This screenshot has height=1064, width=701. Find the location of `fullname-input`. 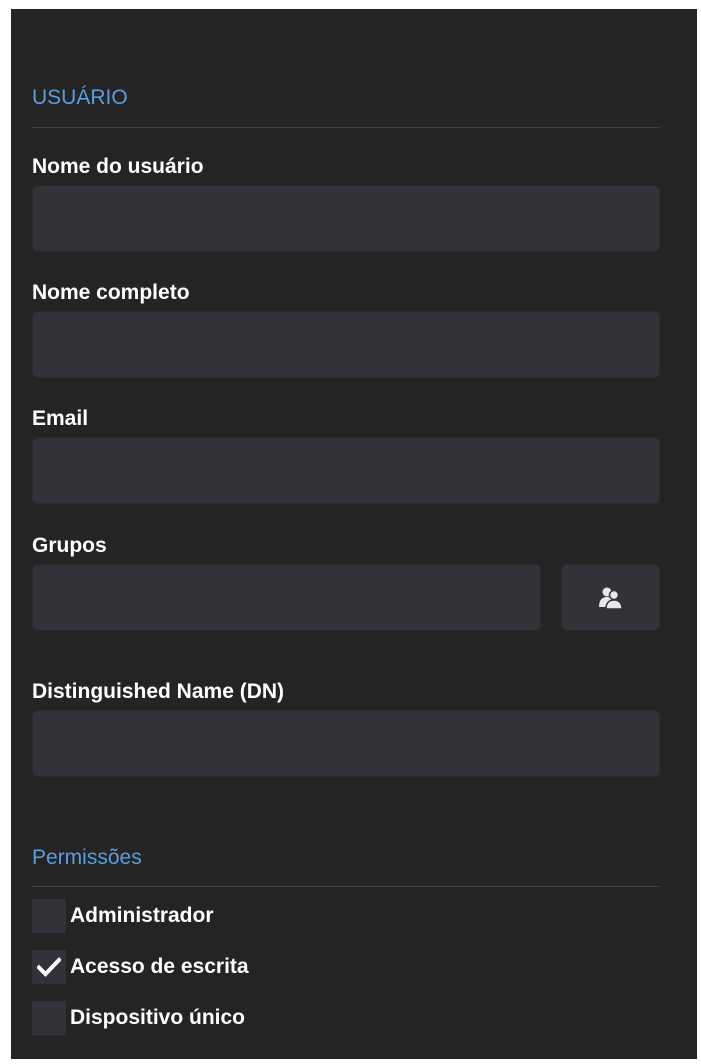

fullname-input is located at coordinates (346, 344).